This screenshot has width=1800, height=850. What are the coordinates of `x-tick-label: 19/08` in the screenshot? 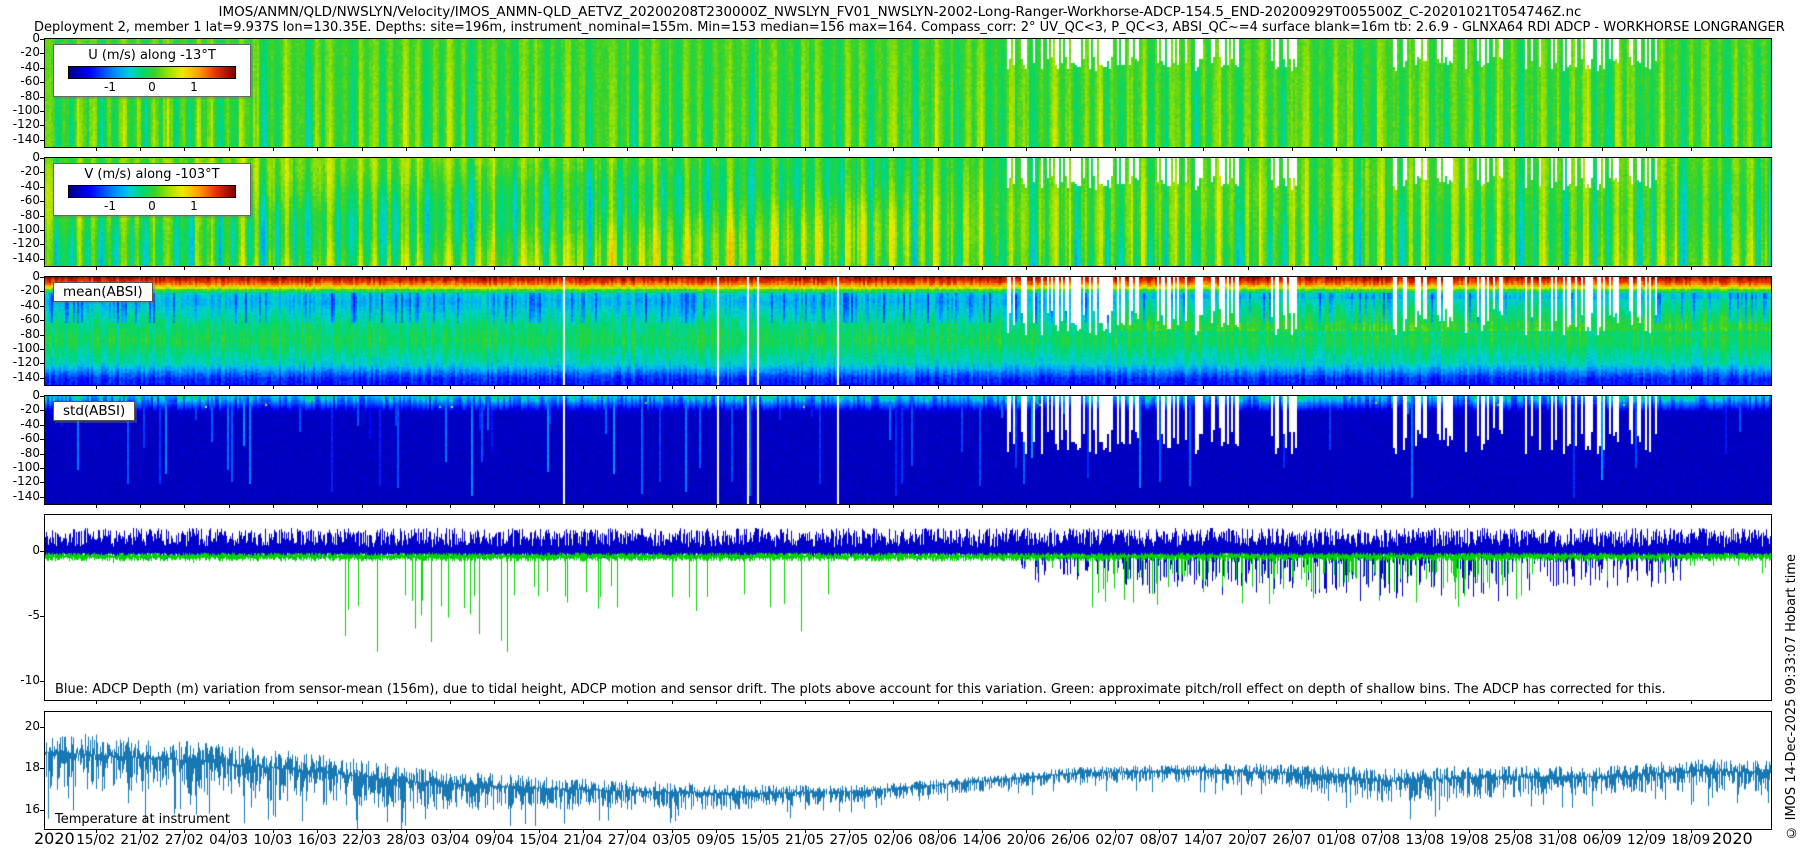 It's located at (1469, 840).